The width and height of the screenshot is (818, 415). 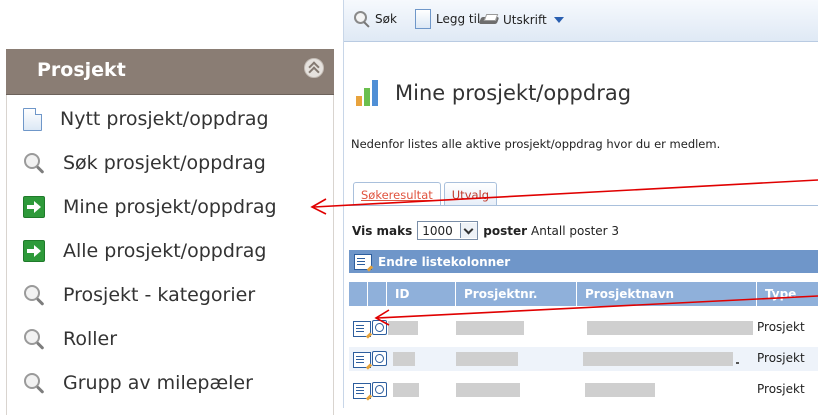 What do you see at coordinates (776, 294) in the screenshot?
I see `column-header-type: Type` at bounding box center [776, 294].